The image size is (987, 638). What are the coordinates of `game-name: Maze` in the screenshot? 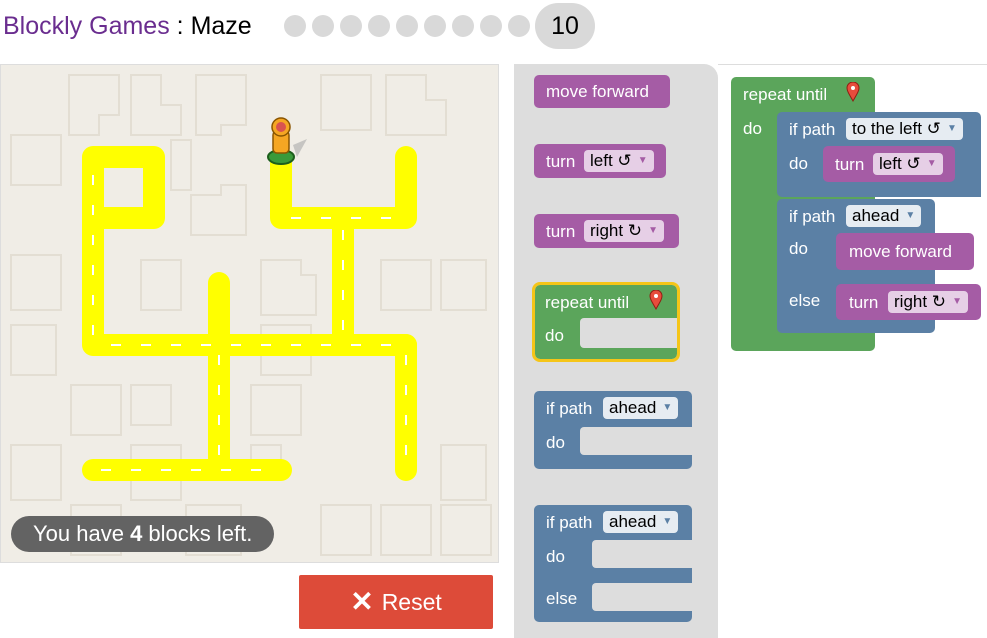 It's located at (221, 26).